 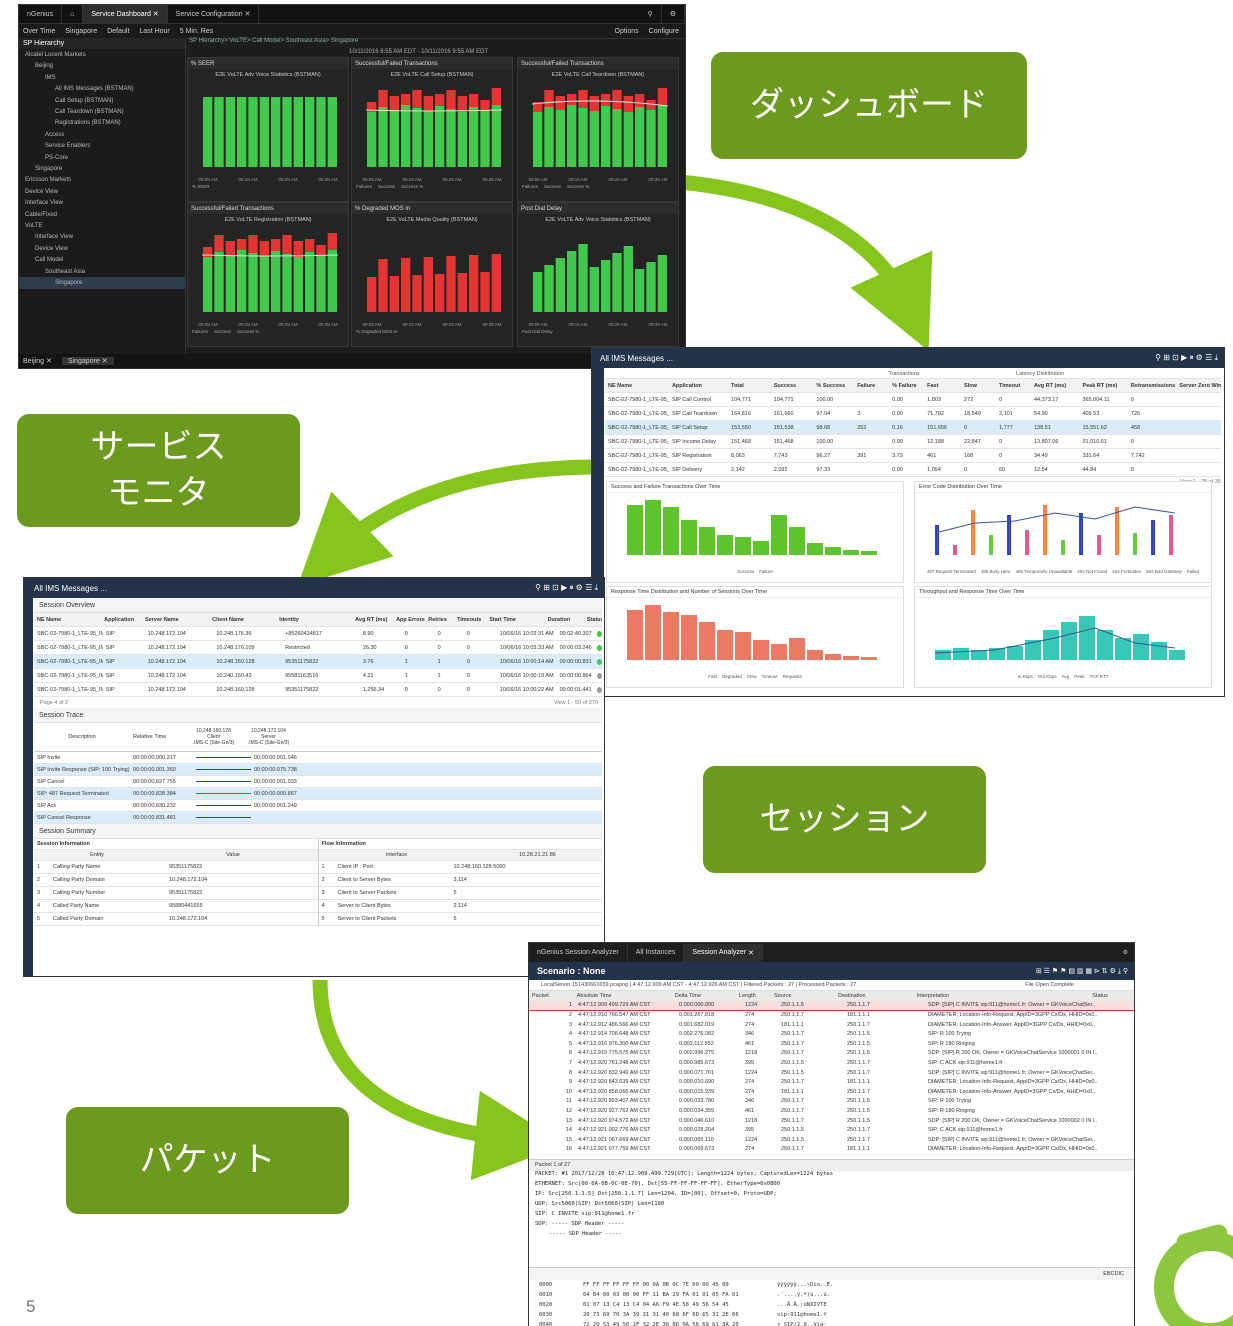 I want to click on legend-item: Failure, so click(x=766, y=571).